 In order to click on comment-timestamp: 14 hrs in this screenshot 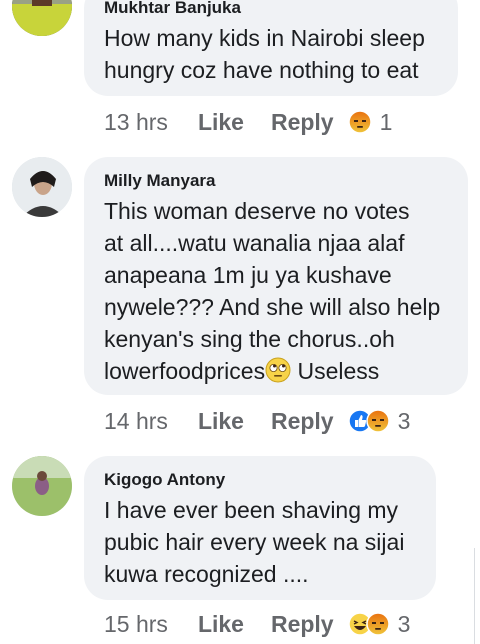, I will do `click(136, 421)`.